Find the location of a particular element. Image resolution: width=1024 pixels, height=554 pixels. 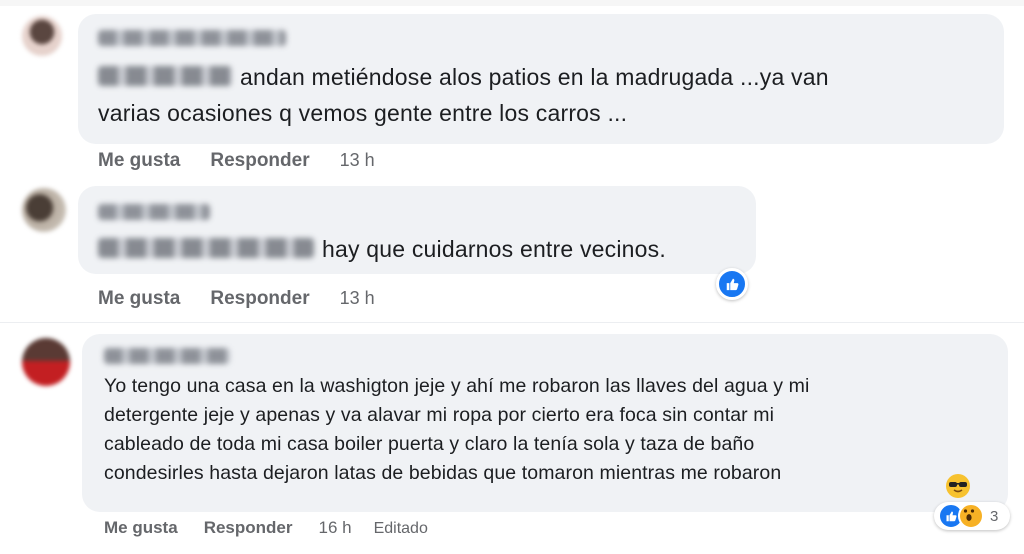

comment-text: hay que cuidarnos entre vecinos. is located at coordinates (494, 249).